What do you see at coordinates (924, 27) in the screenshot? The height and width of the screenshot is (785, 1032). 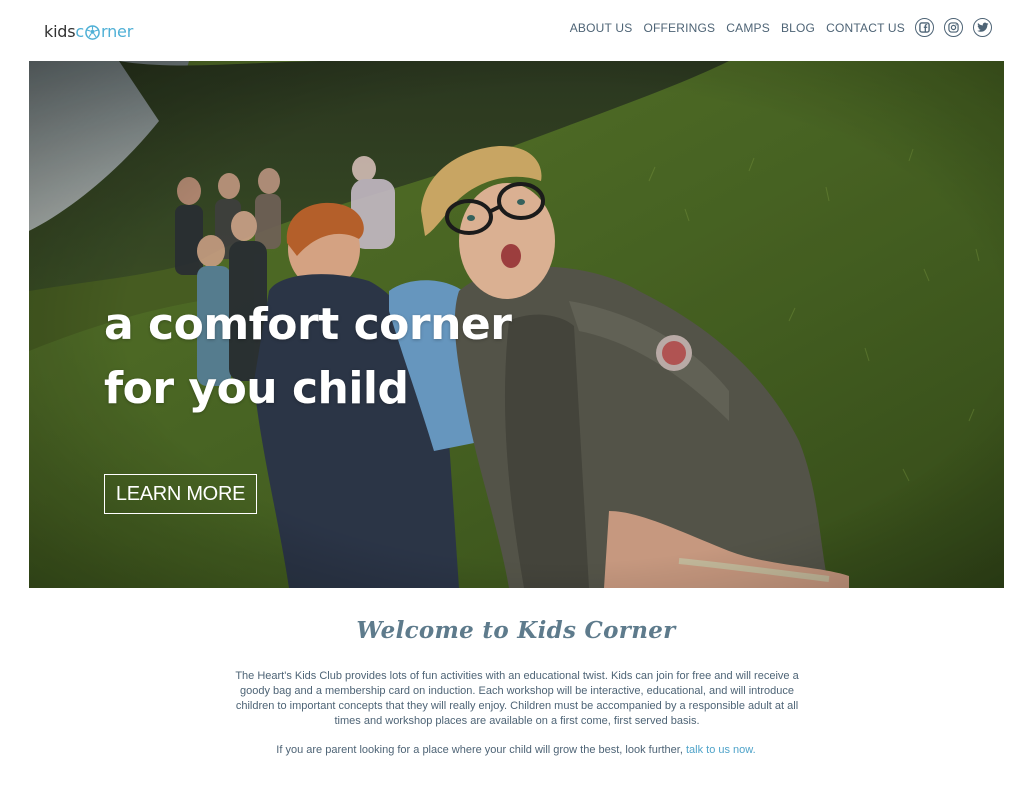 I see `facebook-icon` at bounding box center [924, 27].